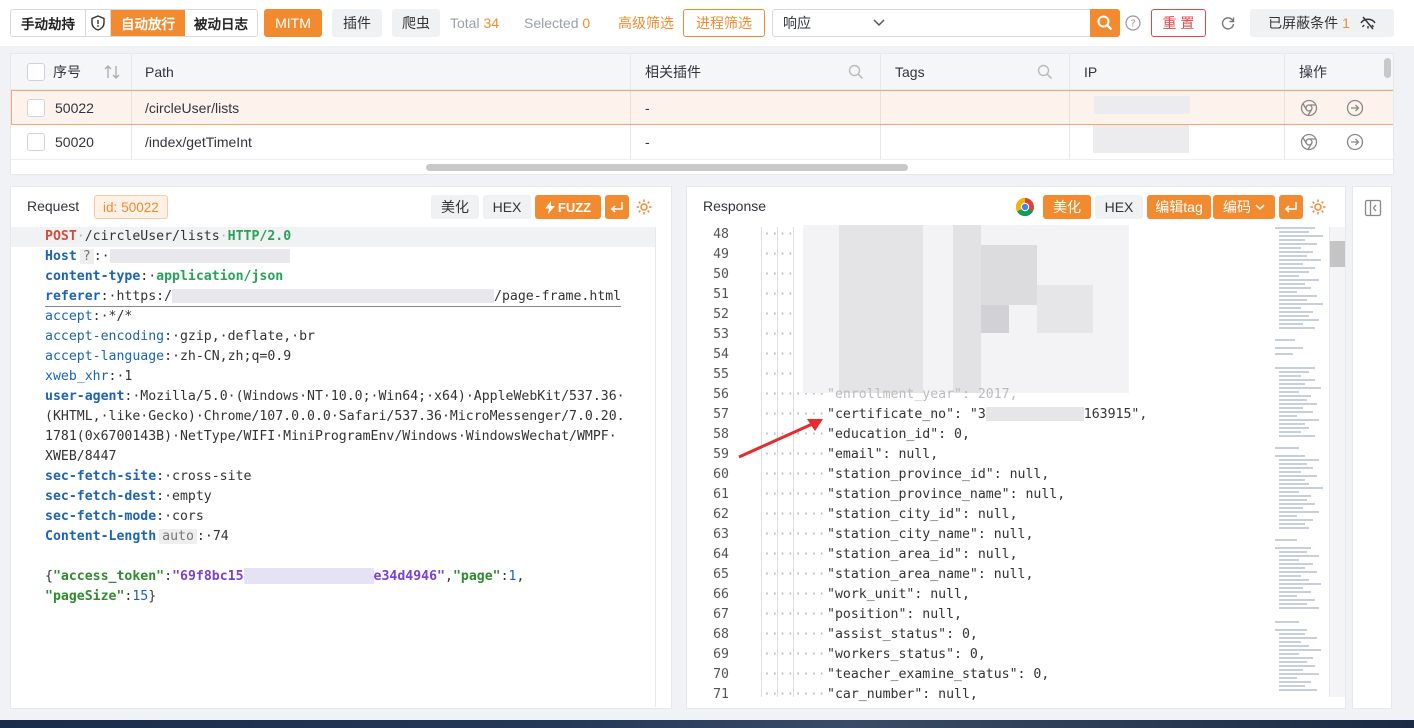 This screenshot has width=1414, height=728. What do you see at coordinates (673, 71) in the screenshot?
I see `column-plugins-label: 相关插件` at bounding box center [673, 71].